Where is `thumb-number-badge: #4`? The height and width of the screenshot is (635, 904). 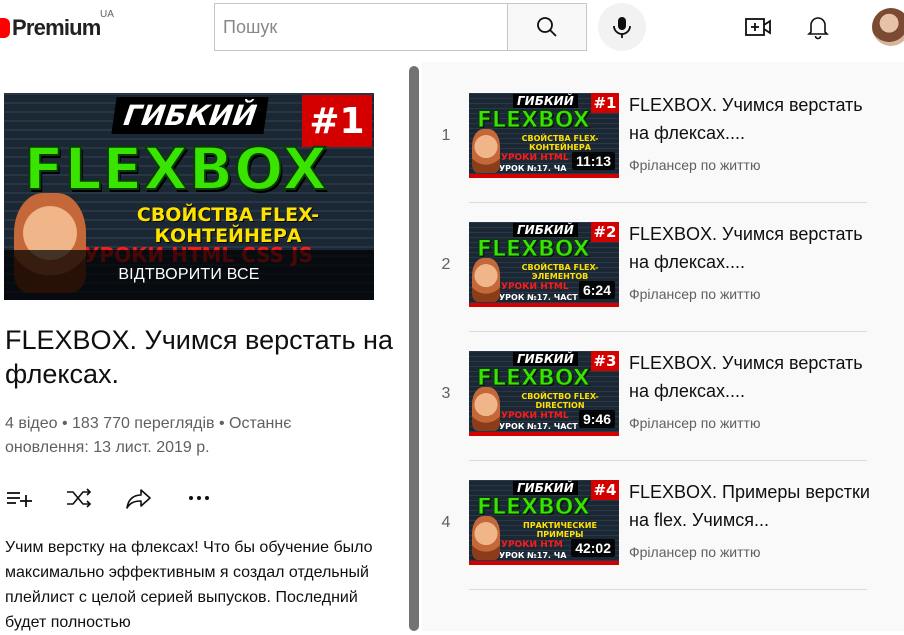 thumb-number-badge: #4 is located at coordinates (605, 490).